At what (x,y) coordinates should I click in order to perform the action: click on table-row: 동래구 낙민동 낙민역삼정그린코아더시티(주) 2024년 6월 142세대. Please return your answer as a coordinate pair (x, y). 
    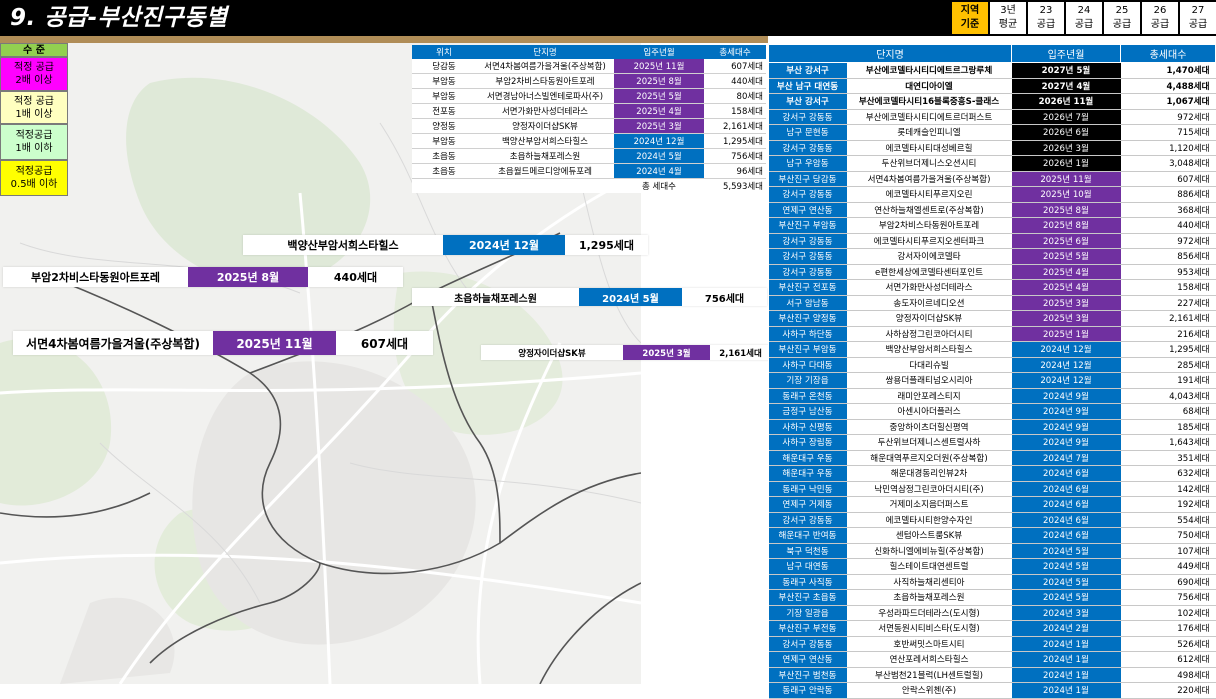
    Looking at the image, I should click on (992, 489).